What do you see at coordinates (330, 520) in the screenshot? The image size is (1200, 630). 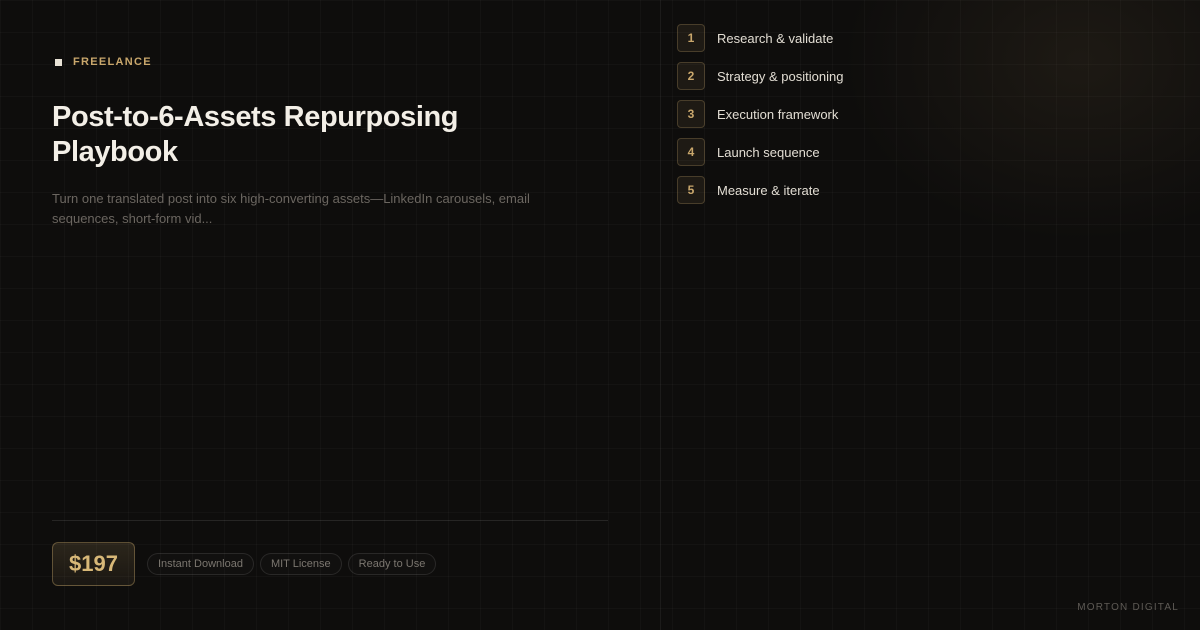 I see `footer-divider` at bounding box center [330, 520].